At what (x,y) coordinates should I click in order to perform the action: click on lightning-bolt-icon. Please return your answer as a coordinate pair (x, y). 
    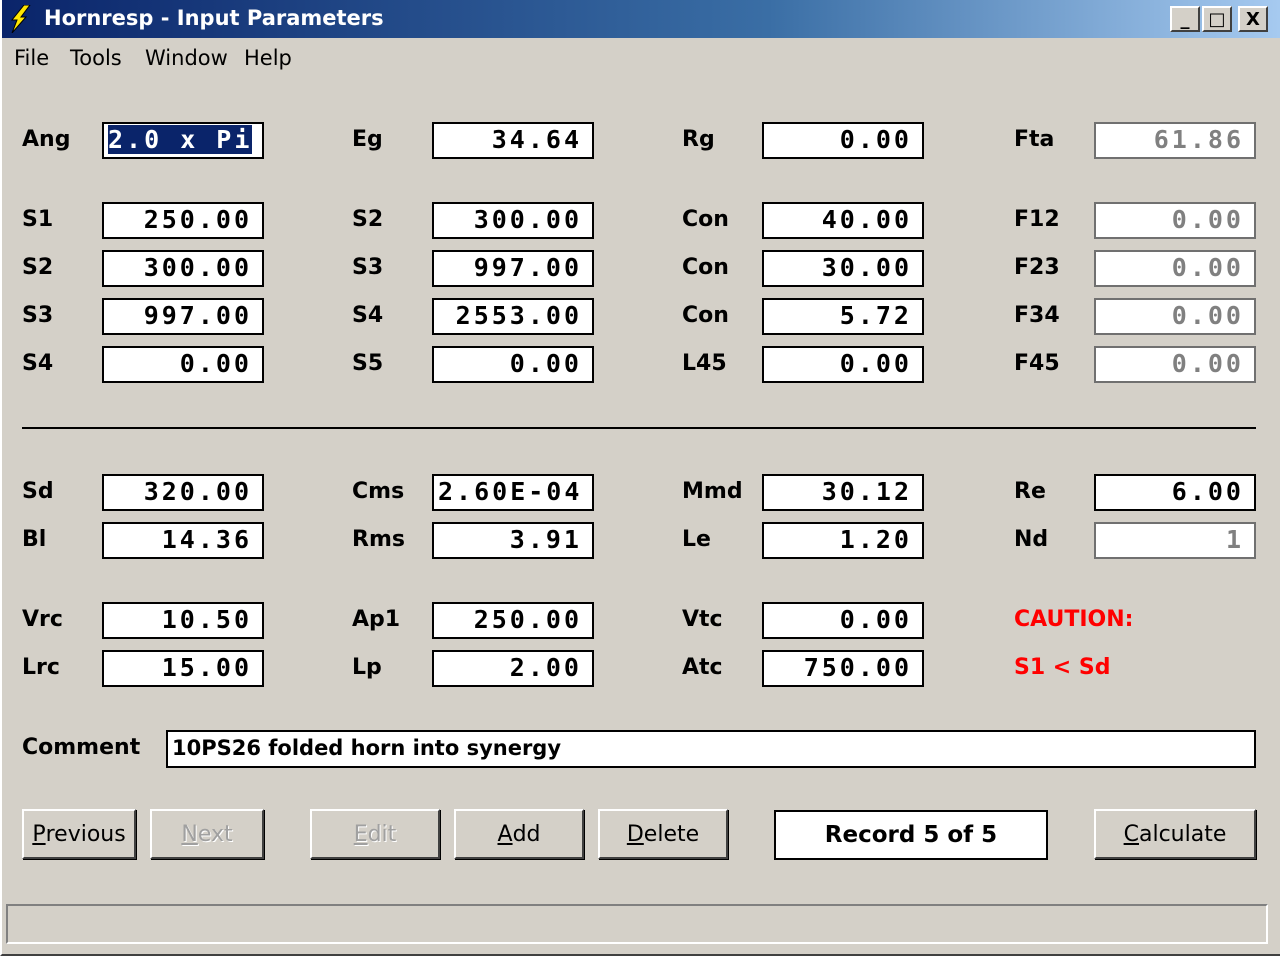
    Looking at the image, I should click on (20, 19).